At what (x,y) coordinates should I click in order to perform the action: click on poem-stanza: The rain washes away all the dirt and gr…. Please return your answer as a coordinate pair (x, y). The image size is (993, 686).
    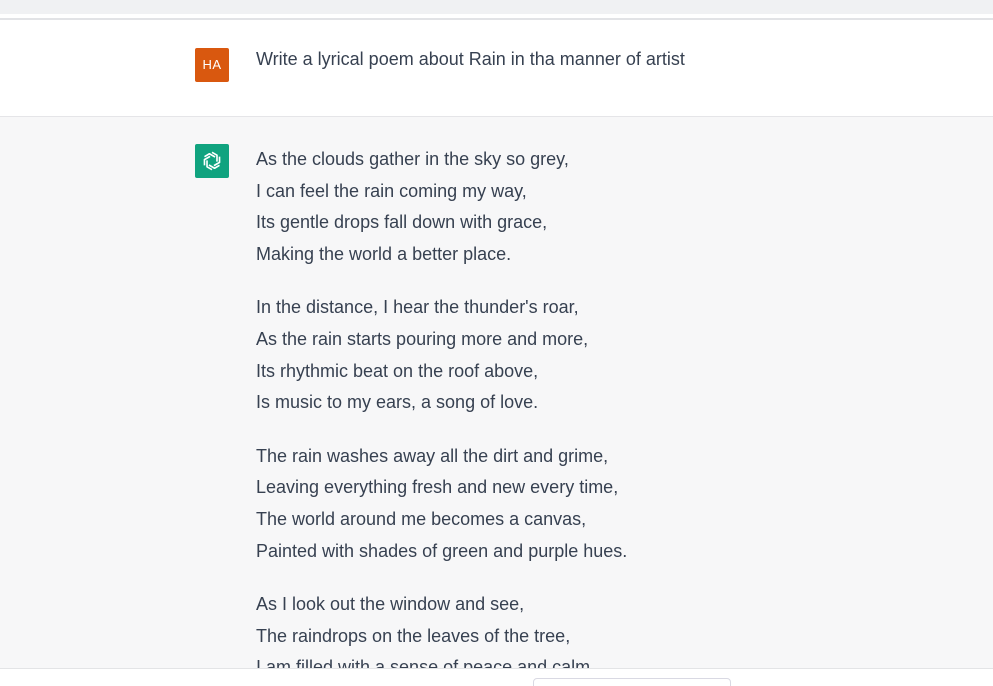
    Looking at the image, I should click on (606, 504).